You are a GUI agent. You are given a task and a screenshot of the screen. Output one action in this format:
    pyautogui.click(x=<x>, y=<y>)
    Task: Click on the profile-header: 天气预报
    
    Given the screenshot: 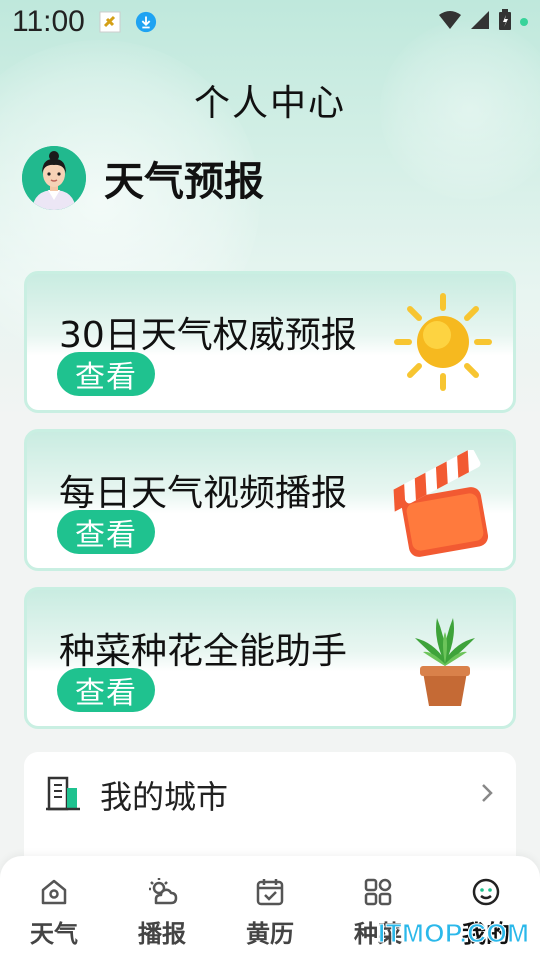 What is the action you would take?
    pyautogui.click(x=143, y=178)
    